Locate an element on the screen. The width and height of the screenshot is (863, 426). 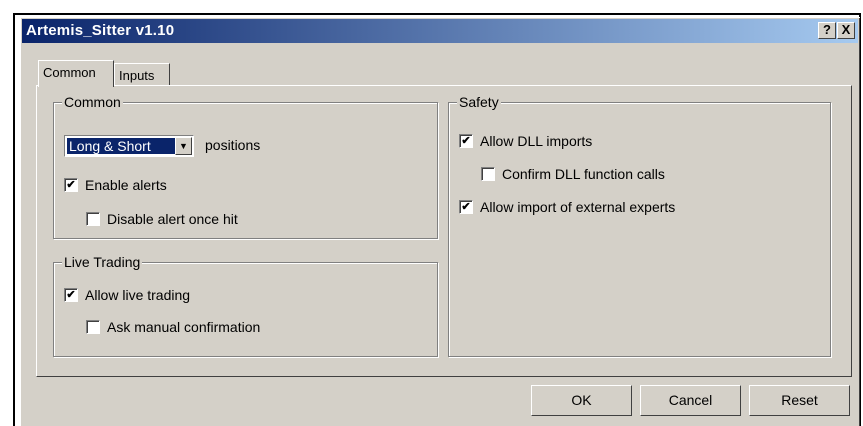
allow-live-trading-checkbox: ✔ Allow live trading is located at coordinates (127, 295).